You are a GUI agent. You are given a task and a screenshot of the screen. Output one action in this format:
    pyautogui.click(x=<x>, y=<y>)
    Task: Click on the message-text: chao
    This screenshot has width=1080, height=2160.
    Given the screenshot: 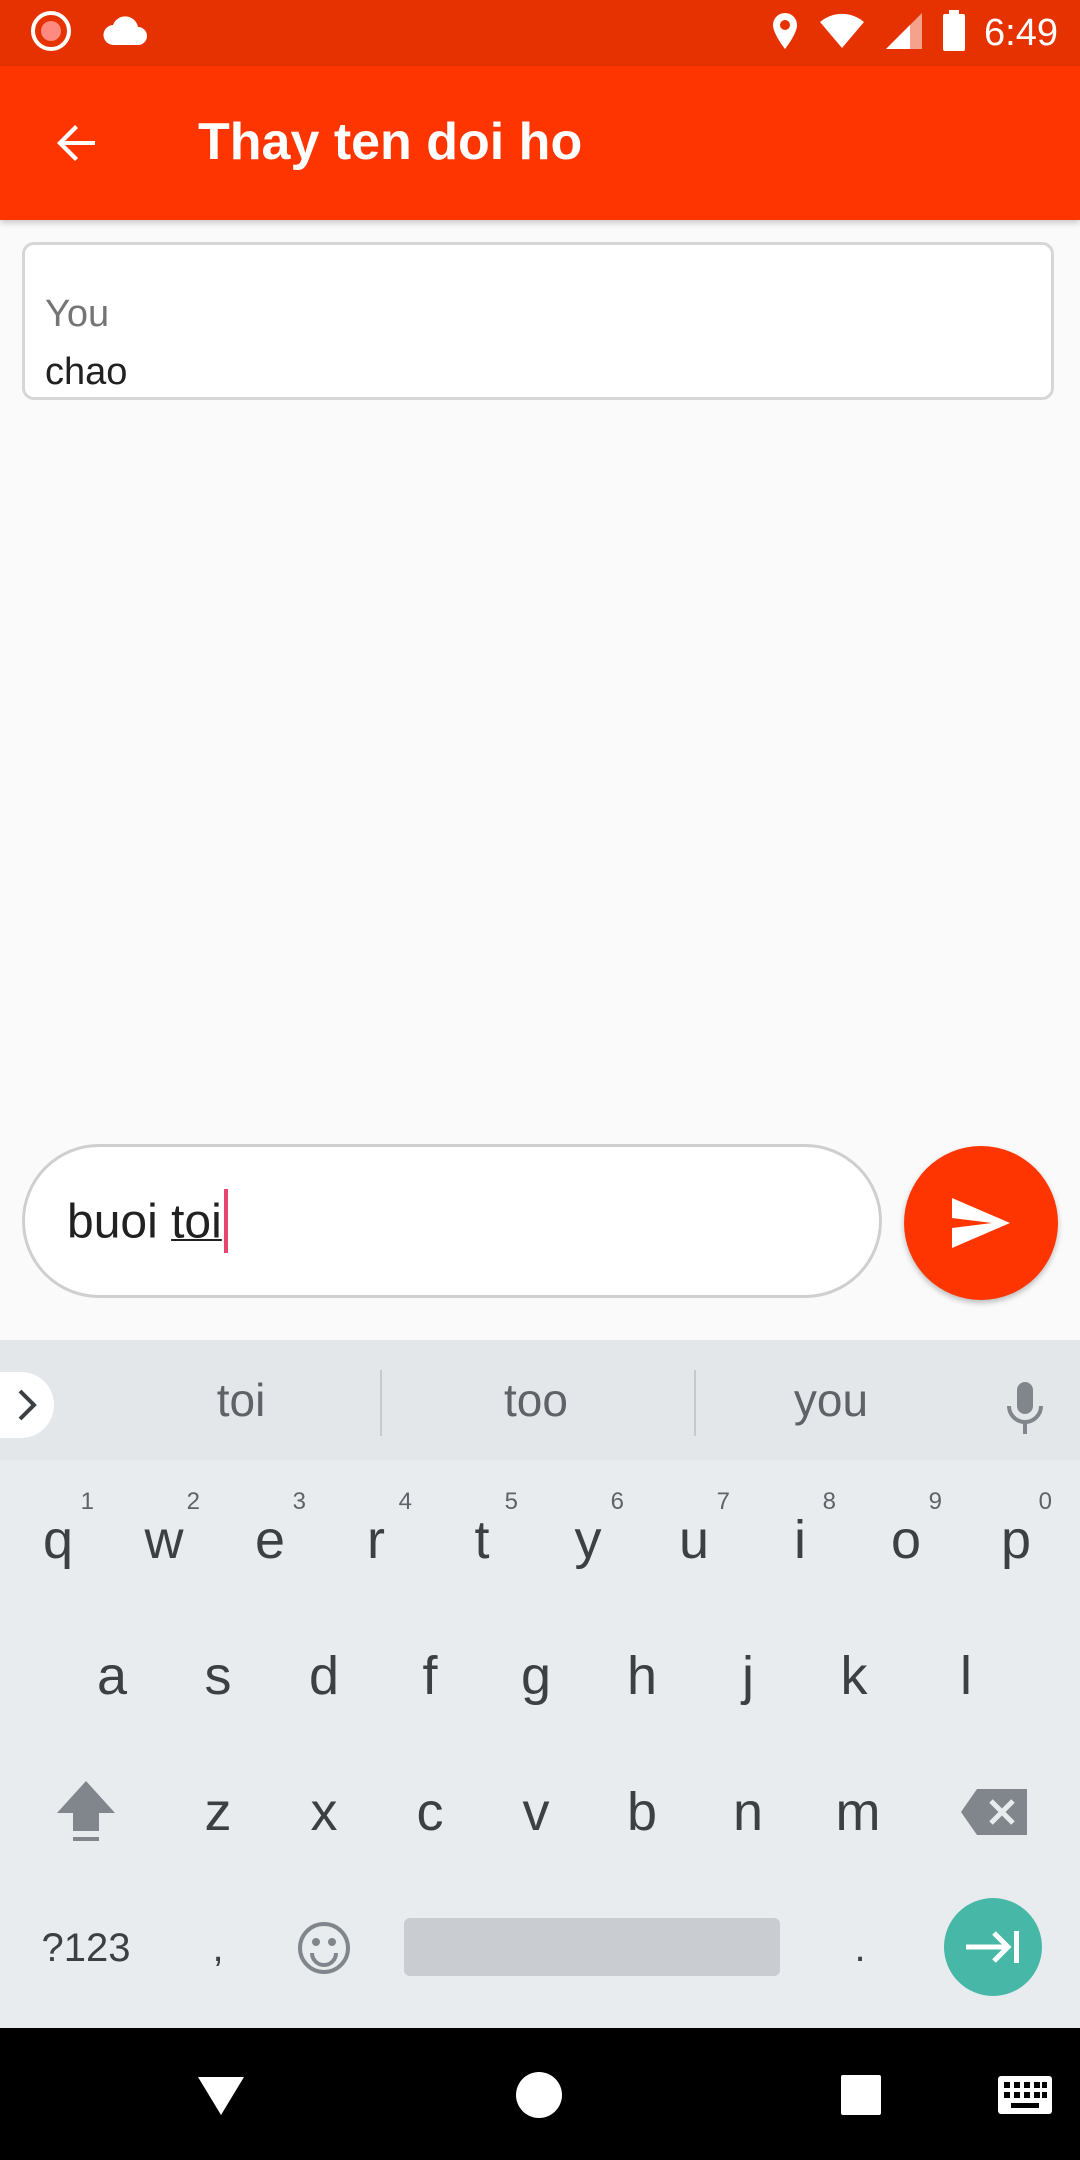 What is the action you would take?
    pyautogui.click(x=86, y=372)
    